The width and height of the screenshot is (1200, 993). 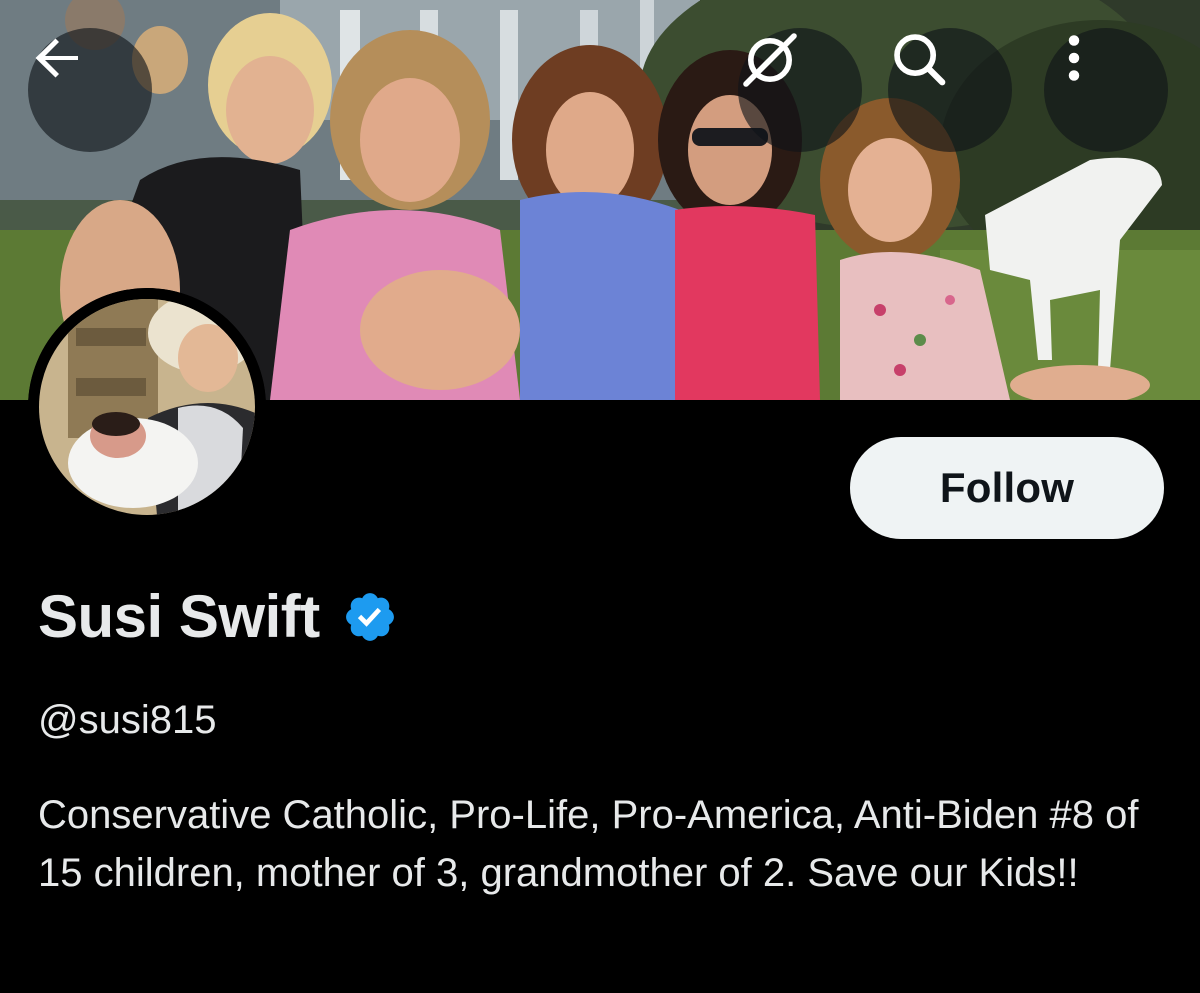 What do you see at coordinates (770, 60) in the screenshot?
I see `grok-icon` at bounding box center [770, 60].